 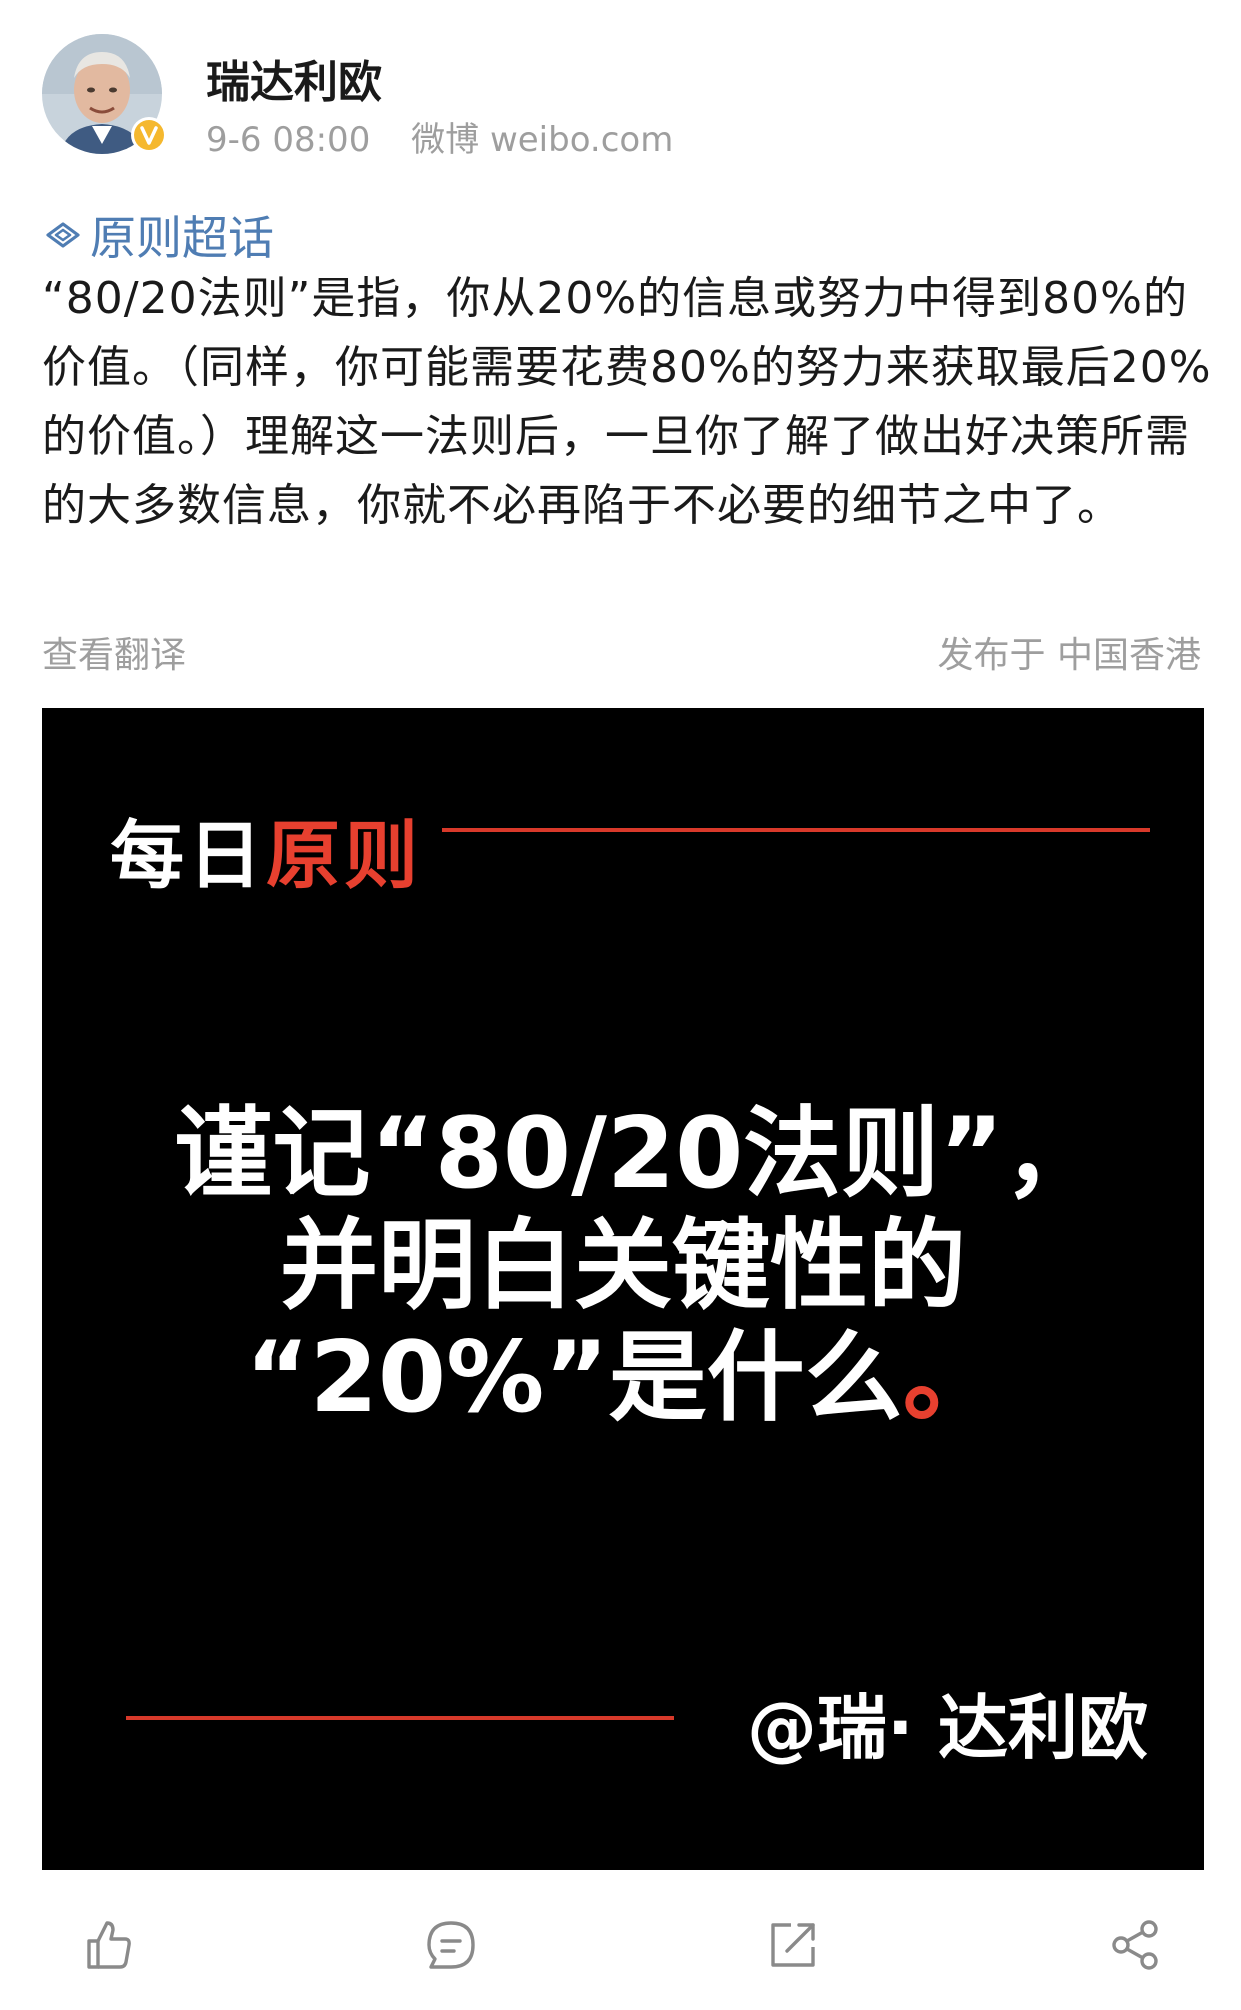 I want to click on share-nodes-icon, so click(x=1135, y=1945).